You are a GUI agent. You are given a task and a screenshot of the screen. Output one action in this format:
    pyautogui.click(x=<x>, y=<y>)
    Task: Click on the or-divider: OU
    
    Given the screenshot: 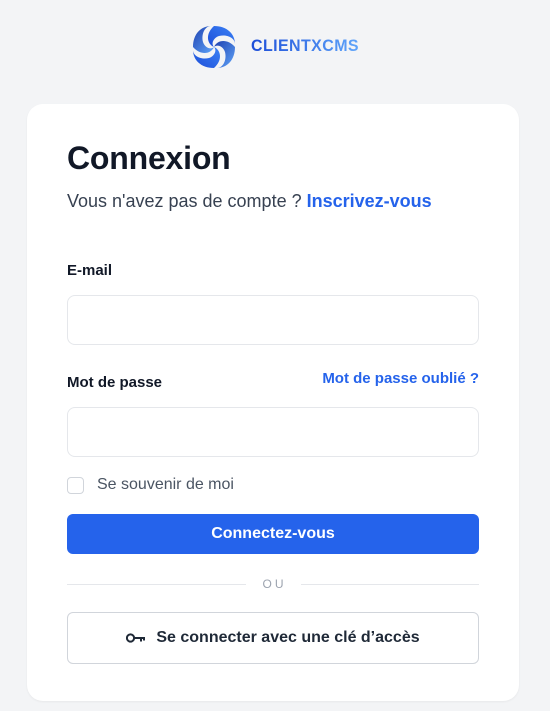 What is the action you would take?
    pyautogui.click(x=273, y=584)
    